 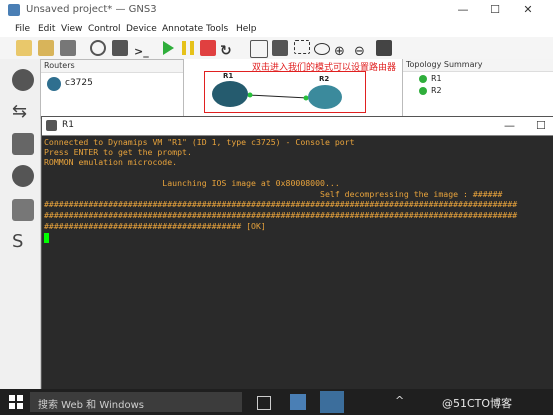 What do you see at coordinates (463, 9) in the screenshot?
I see `minimize-icon: —` at bounding box center [463, 9].